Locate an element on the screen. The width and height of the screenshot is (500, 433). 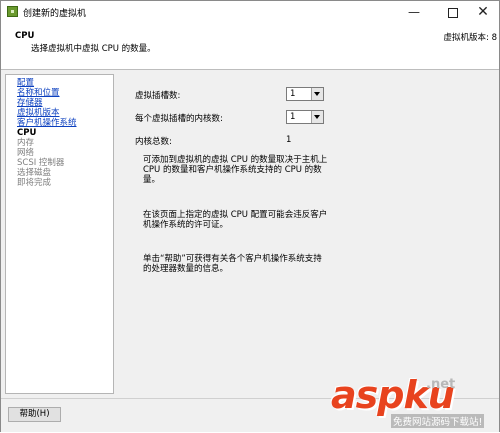
title-bar: 创建新的虚拟机 — ✕ is located at coordinates (250, 12).